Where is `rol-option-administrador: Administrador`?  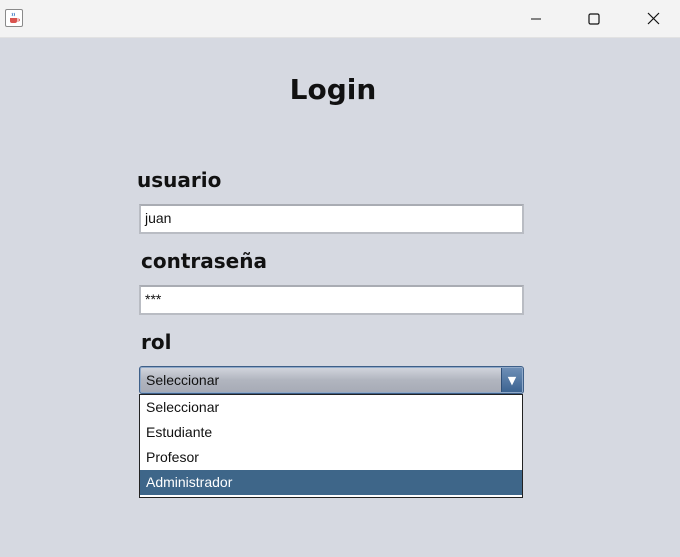
rol-option-administrador: Administrador is located at coordinates (331, 482).